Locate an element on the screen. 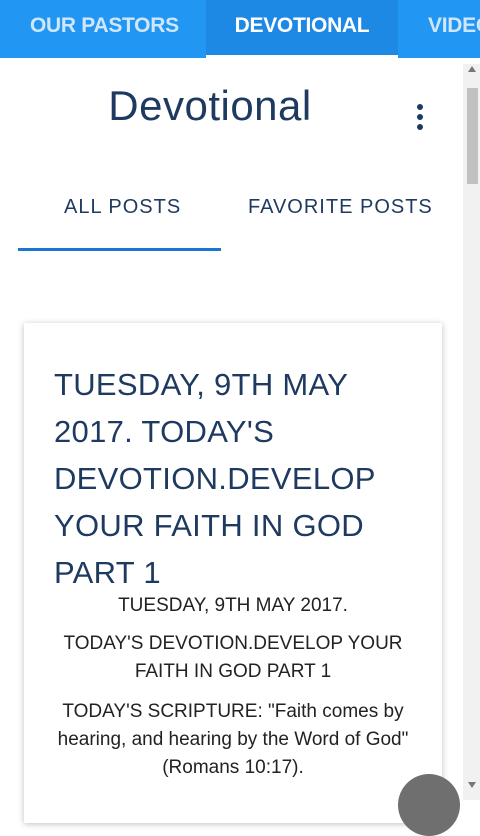  post-paragraph: TUESDAY, 9TH MAY 2017. is located at coordinates (233, 605).